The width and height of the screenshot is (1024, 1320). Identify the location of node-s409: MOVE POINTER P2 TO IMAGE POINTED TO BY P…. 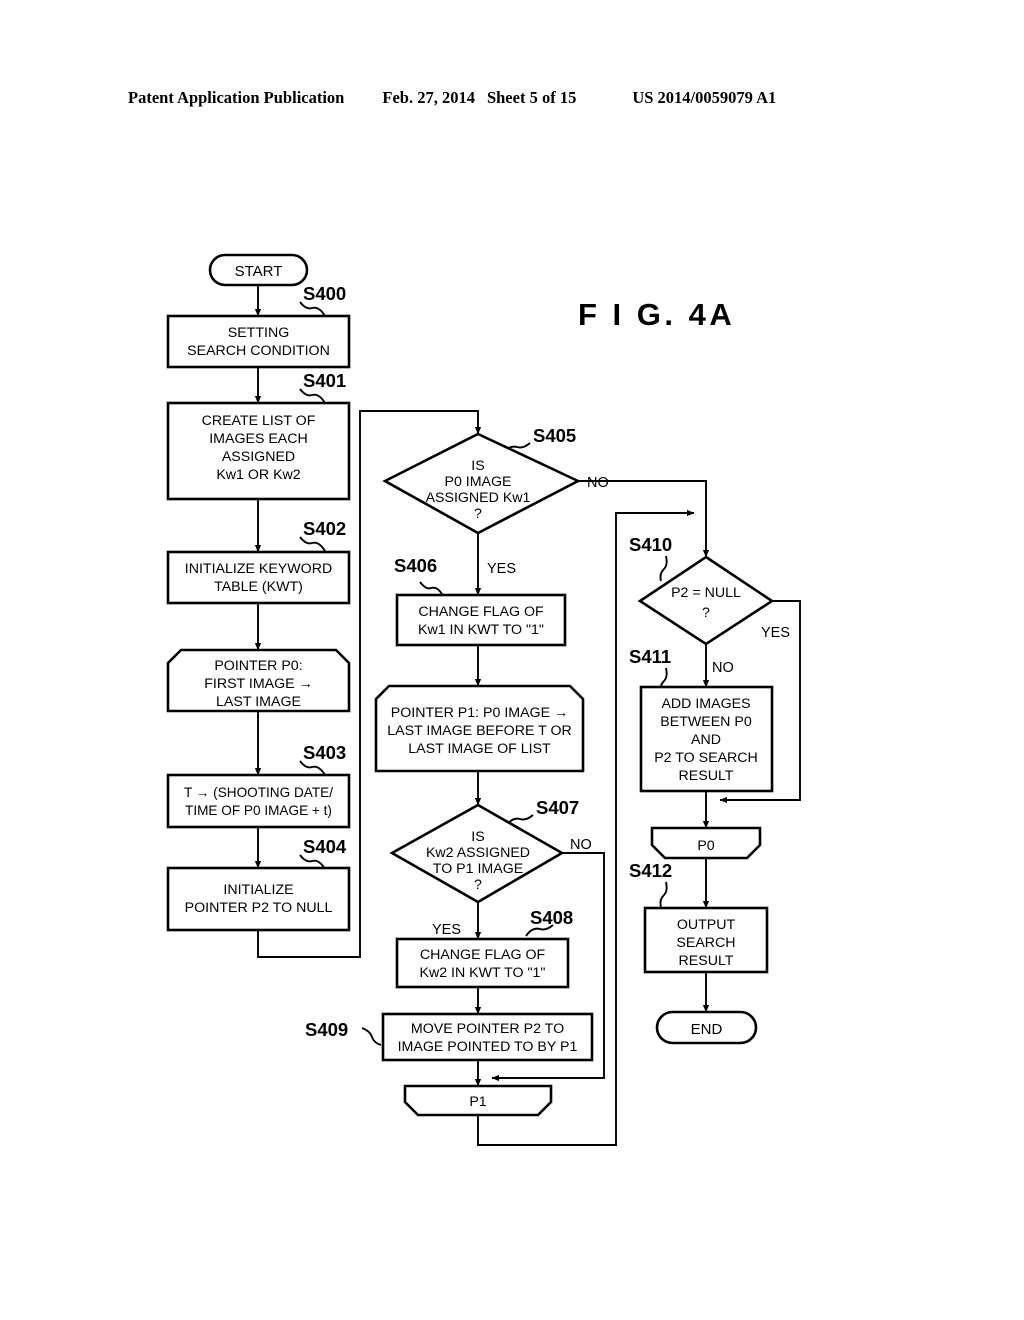
(487, 1037).